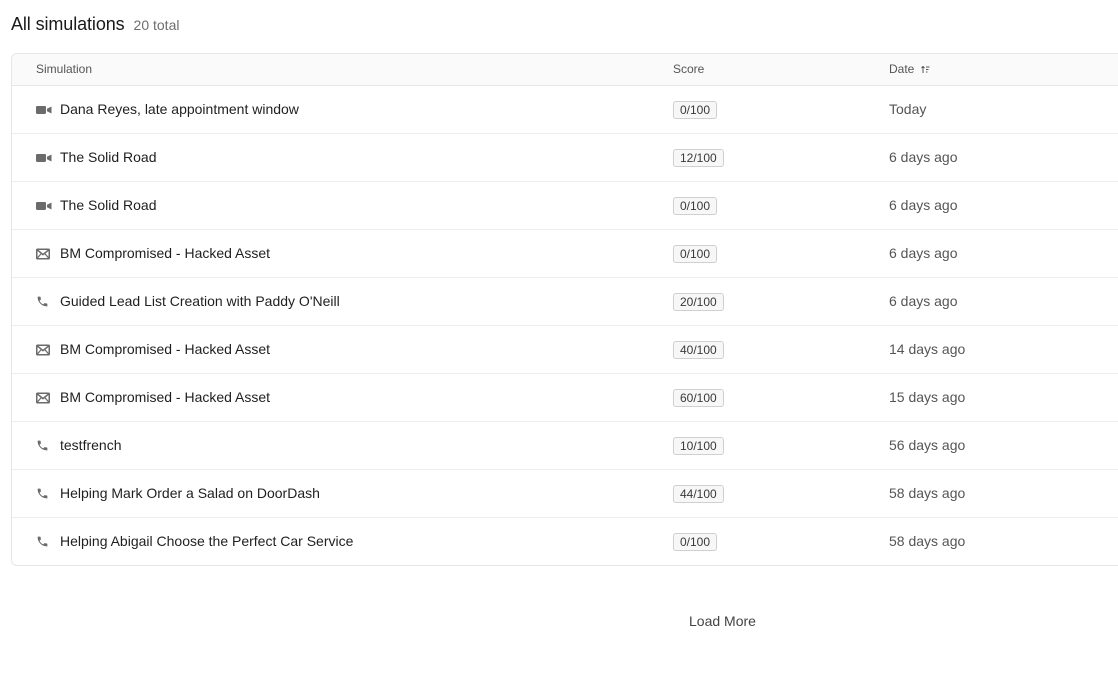 The image size is (1118, 673). What do you see at coordinates (722, 621) in the screenshot?
I see `load-more-button: Load More` at bounding box center [722, 621].